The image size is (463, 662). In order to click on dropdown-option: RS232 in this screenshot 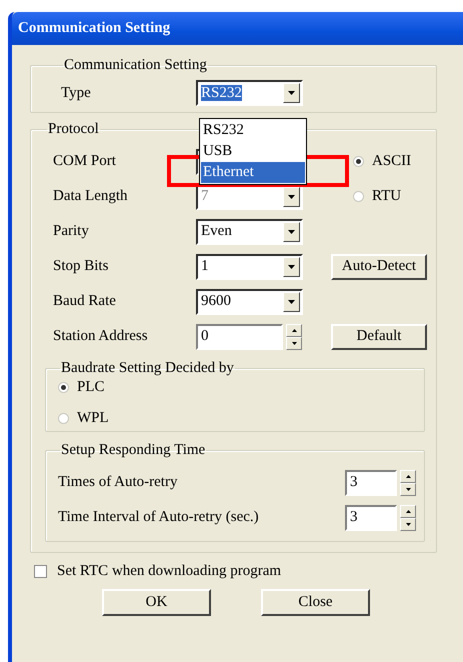, I will do `click(253, 130)`.